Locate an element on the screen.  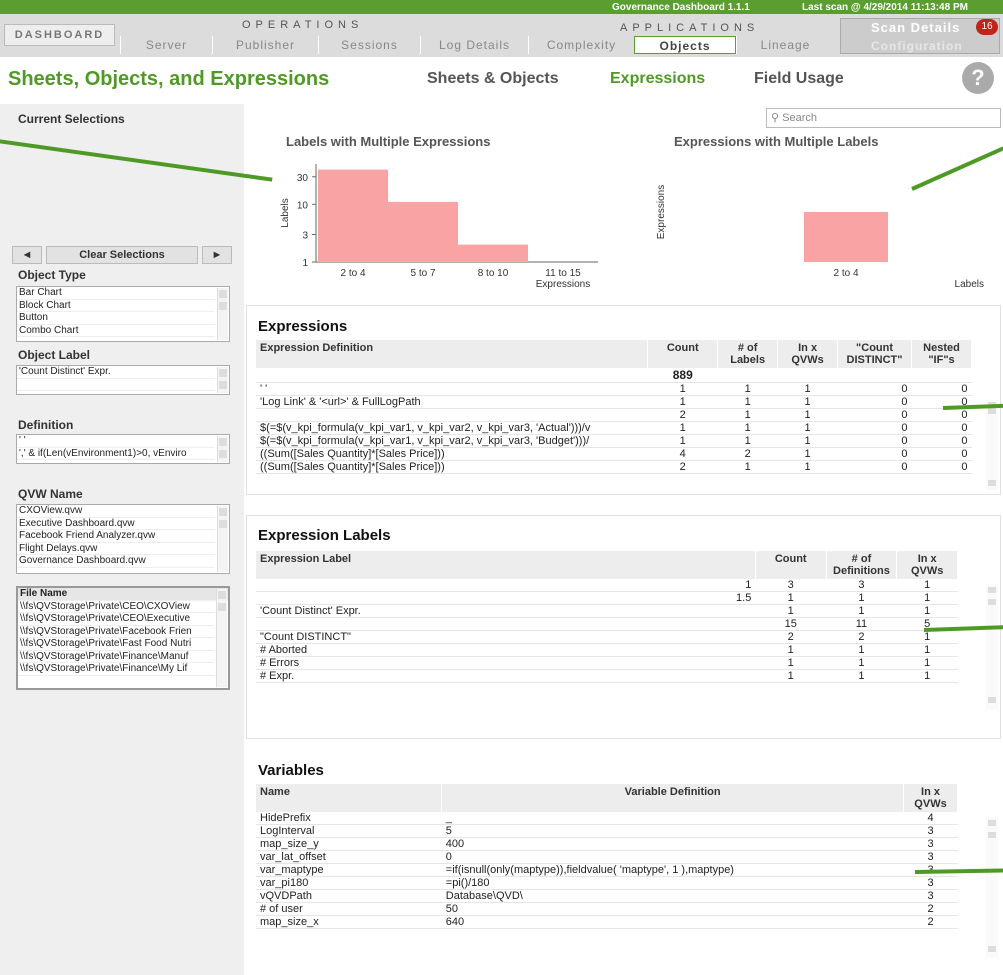
table-row: LogInterval 5 3 is located at coordinates (607, 831).